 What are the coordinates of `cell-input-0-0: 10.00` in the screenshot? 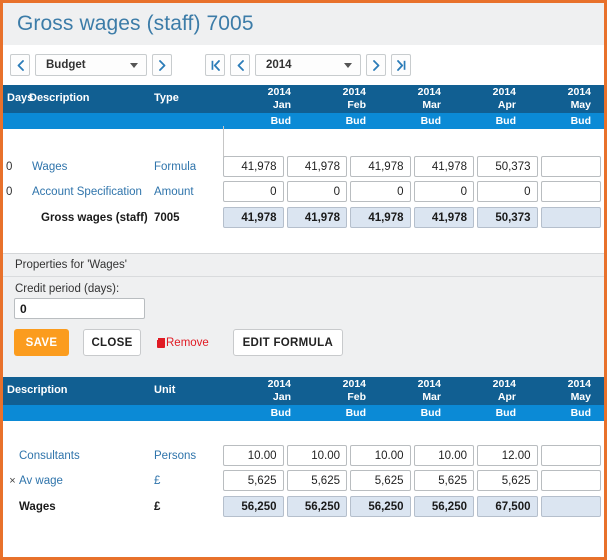 It's located at (253, 455).